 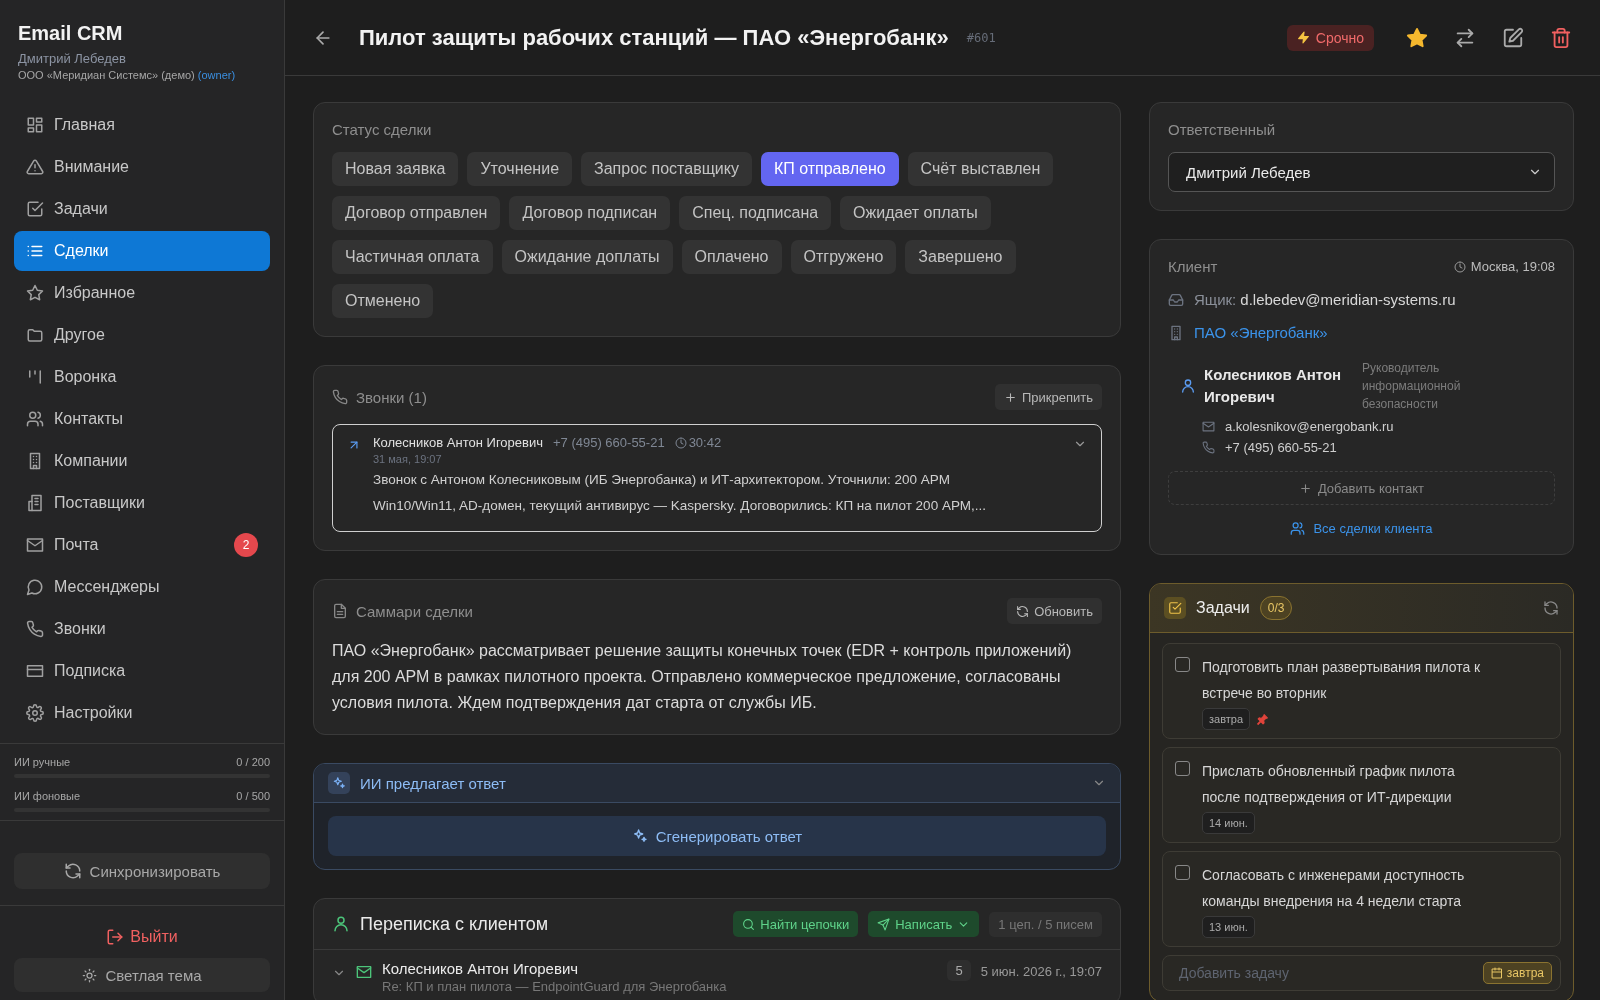 I want to click on status-option: Частичная оплата, so click(x=412, y=257).